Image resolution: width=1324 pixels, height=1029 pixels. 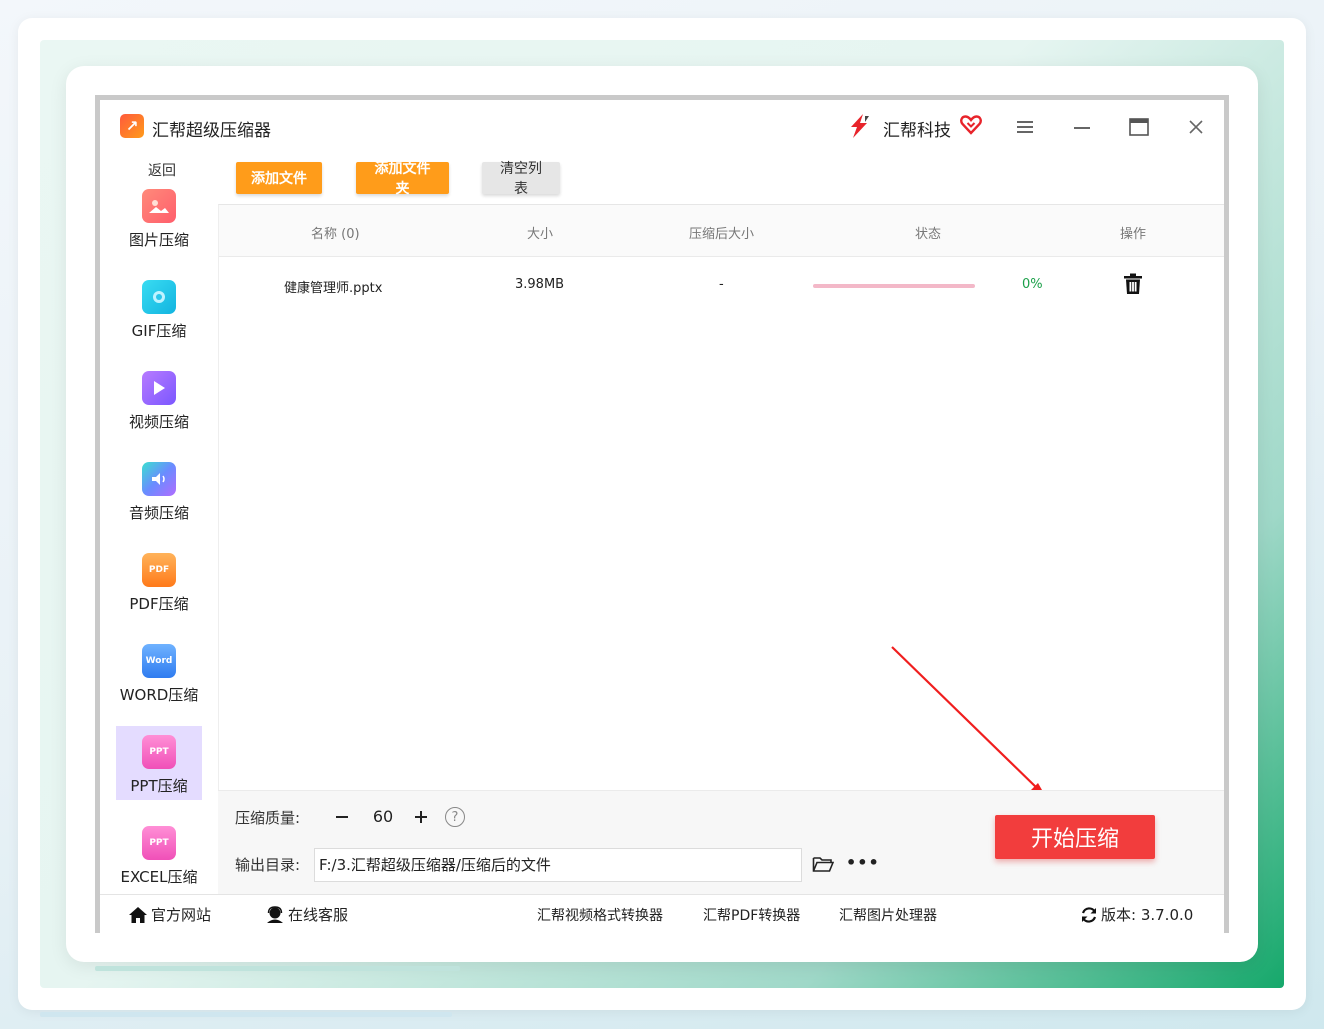 I want to click on progress-bar, so click(x=894, y=286).